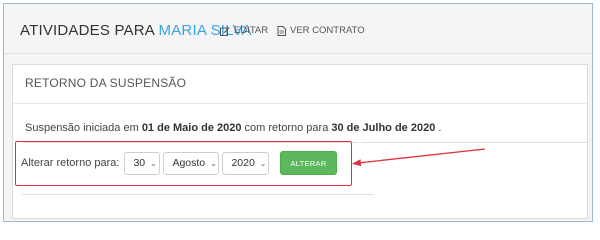 The width and height of the screenshot is (600, 240). I want to click on page-title: ATIVIDADES PARA MARIA SILVA, so click(136, 30).